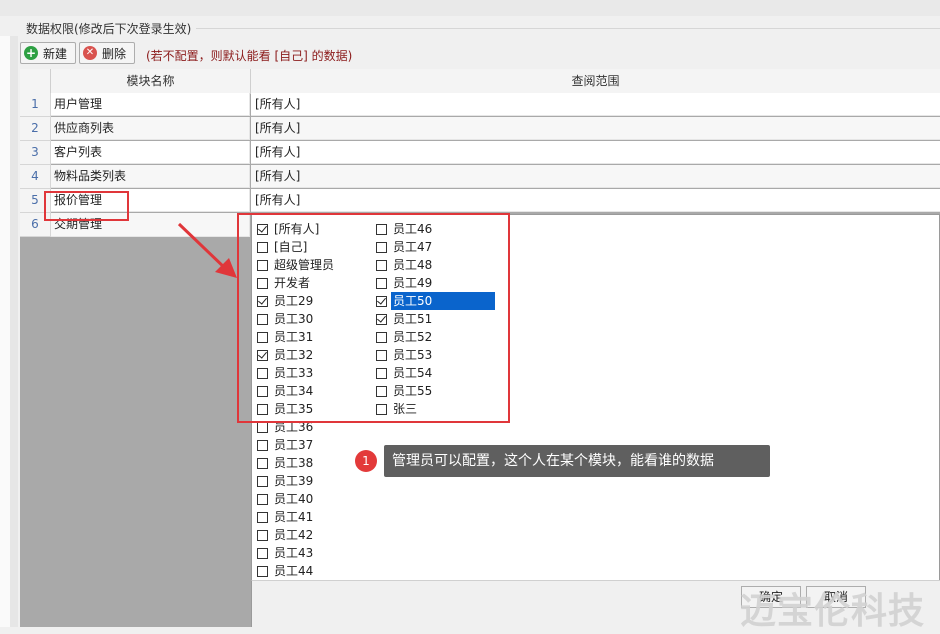 Image resolution: width=940 pixels, height=634 pixels. Describe the element at coordinates (35, 177) in the screenshot. I see `row-number: 4` at that location.